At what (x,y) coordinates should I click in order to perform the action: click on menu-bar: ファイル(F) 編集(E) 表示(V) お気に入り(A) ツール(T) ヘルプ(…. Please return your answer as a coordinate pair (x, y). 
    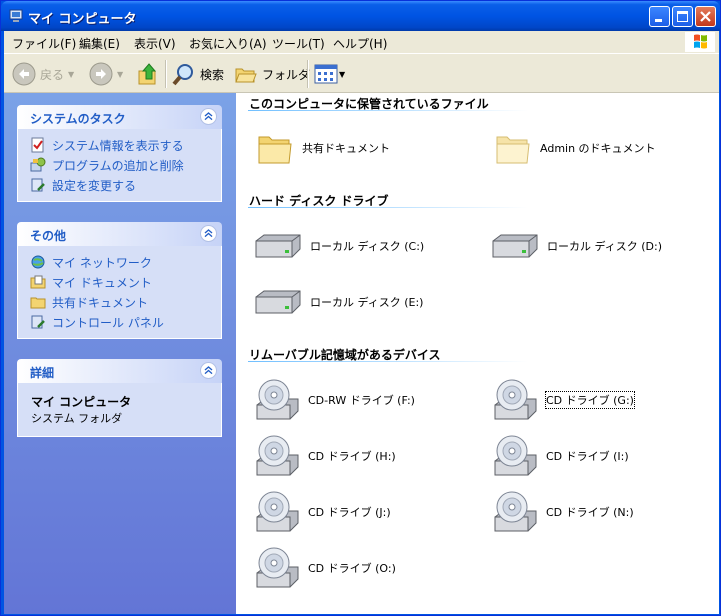
    Looking at the image, I should click on (361, 42).